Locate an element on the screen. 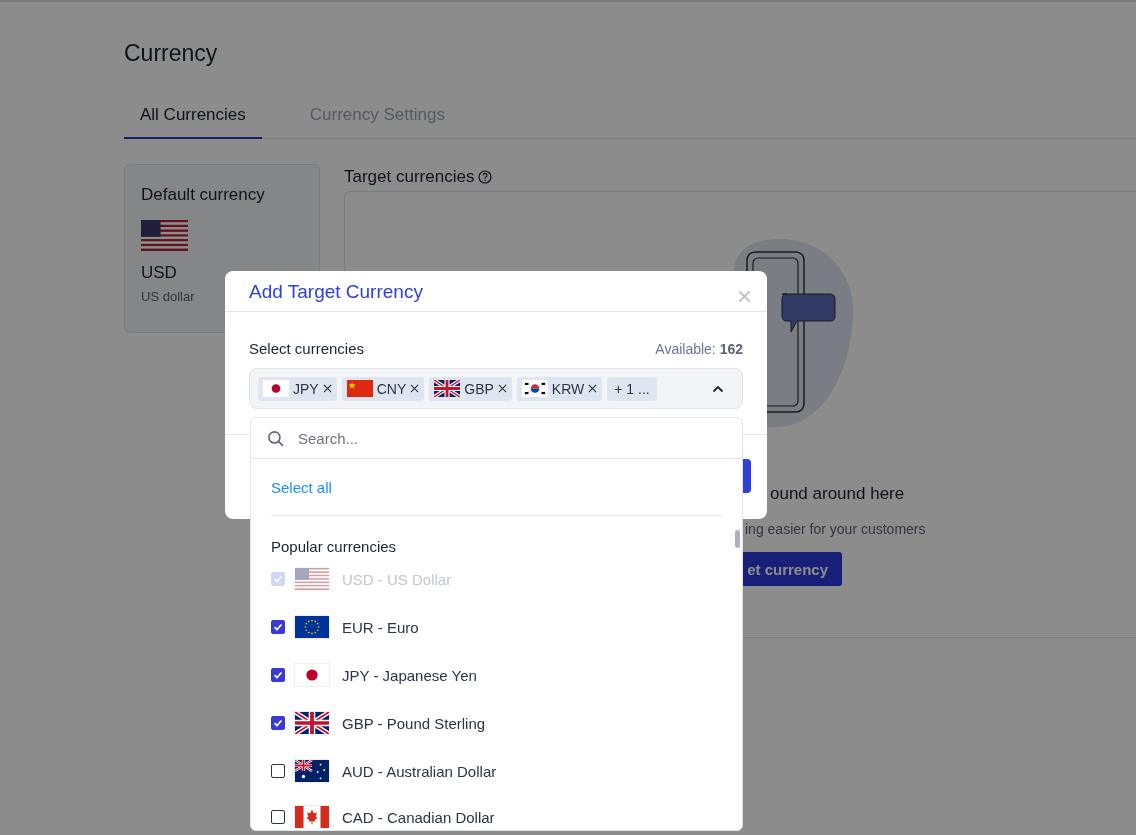 The width and height of the screenshot is (1136, 835). chip-label: JPY is located at coordinates (306, 388).